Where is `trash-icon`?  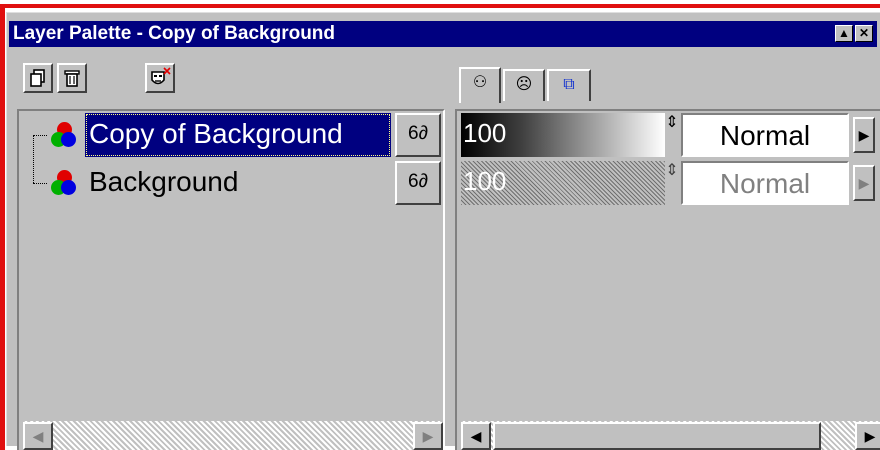
trash-icon is located at coordinates (72, 78).